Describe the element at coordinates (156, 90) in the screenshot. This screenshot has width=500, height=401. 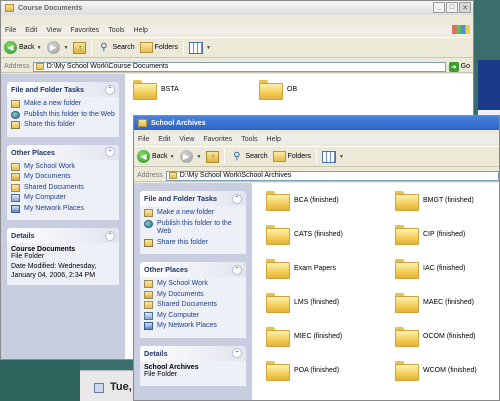
I see `folder-item: BSTA` at that location.